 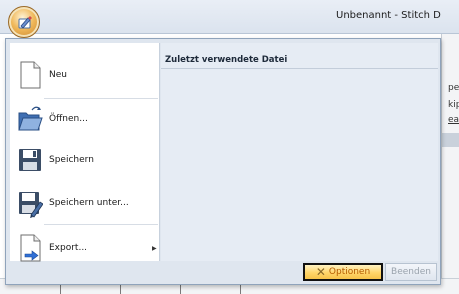 I want to click on submenu-arrow-icon: ▶, so click(x=154, y=248).